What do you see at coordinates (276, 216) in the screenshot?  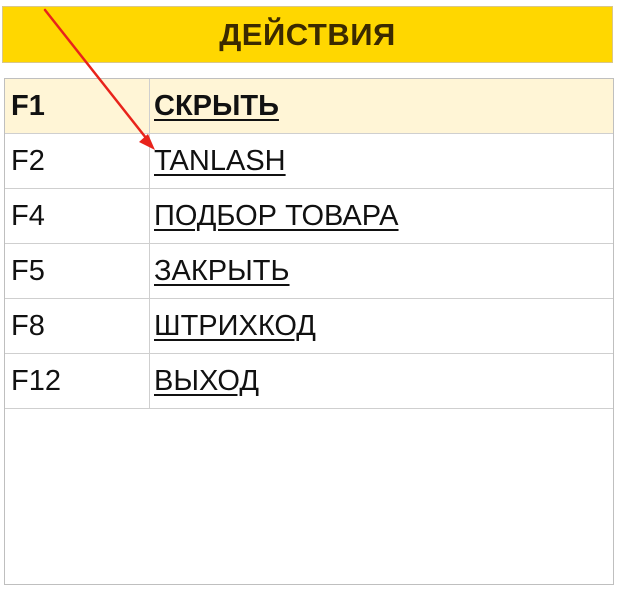 I see `shortcut-action-link: ПОДБОР ТОВАРА` at bounding box center [276, 216].